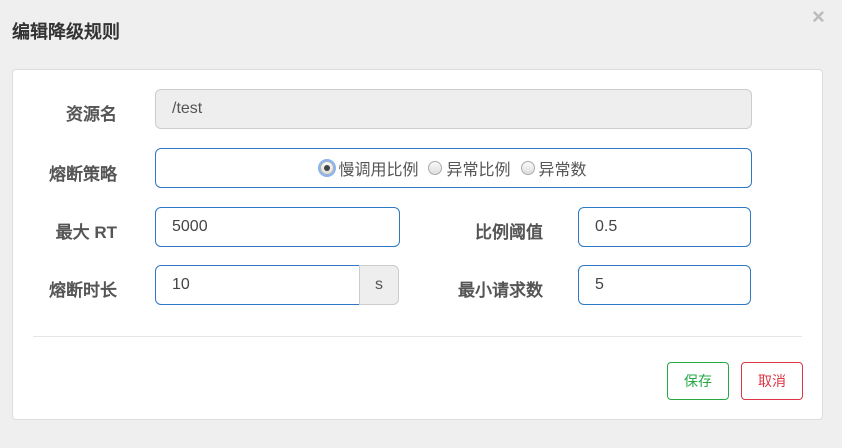 The image size is (842, 448). Describe the element at coordinates (772, 381) in the screenshot. I see `cancel-button: 取消` at that location.